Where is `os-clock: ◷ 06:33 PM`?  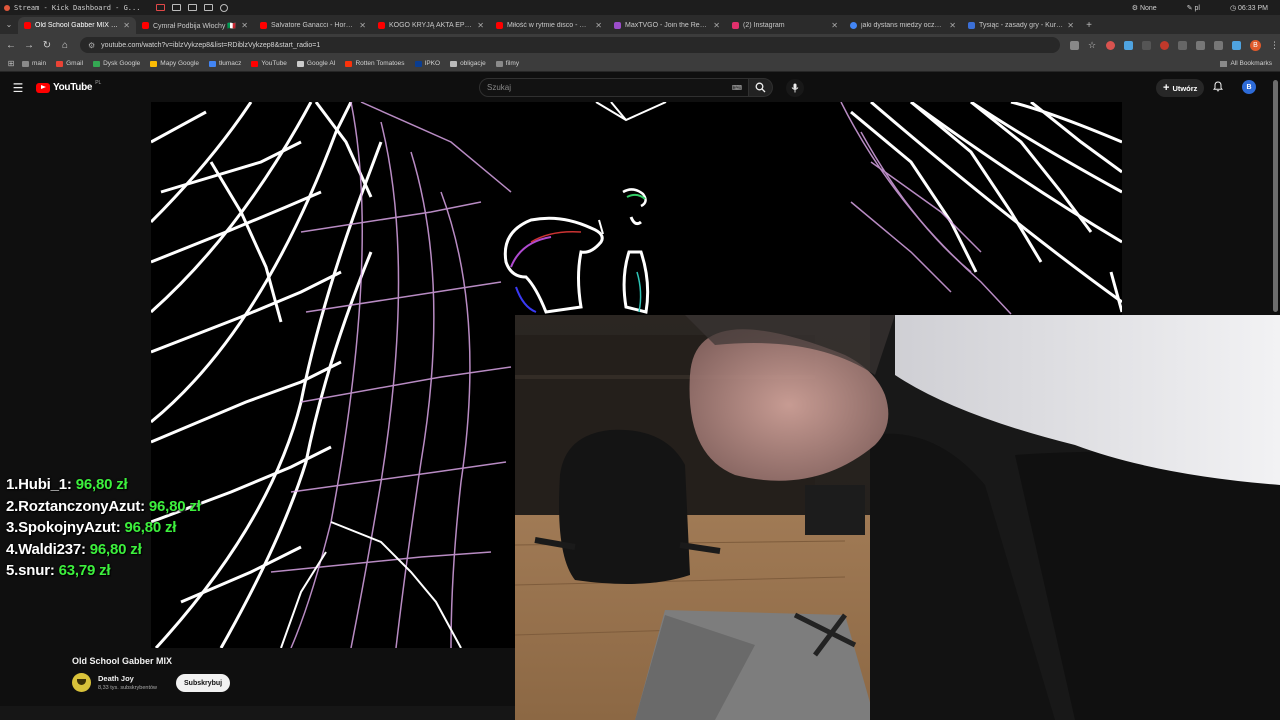 os-clock: ◷ 06:33 PM is located at coordinates (1249, 8).